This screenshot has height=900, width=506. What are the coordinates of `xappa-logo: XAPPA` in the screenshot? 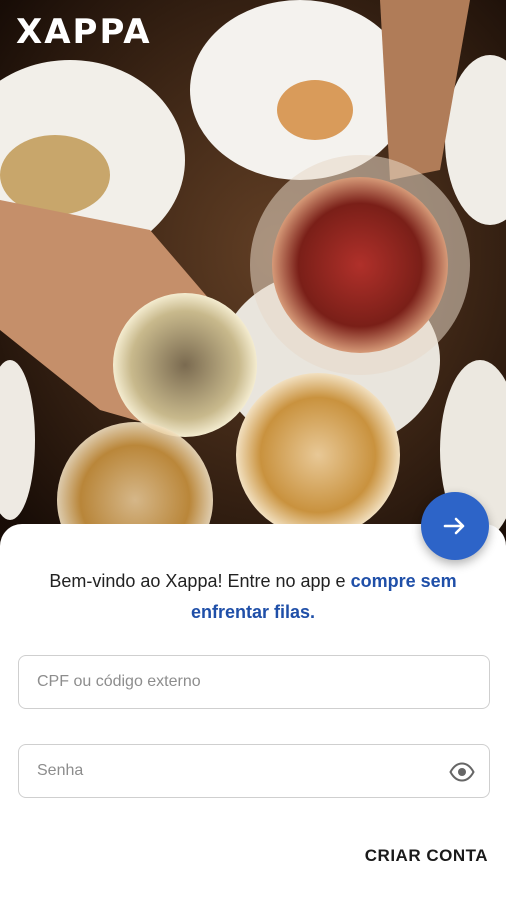 It's located at (84, 32).